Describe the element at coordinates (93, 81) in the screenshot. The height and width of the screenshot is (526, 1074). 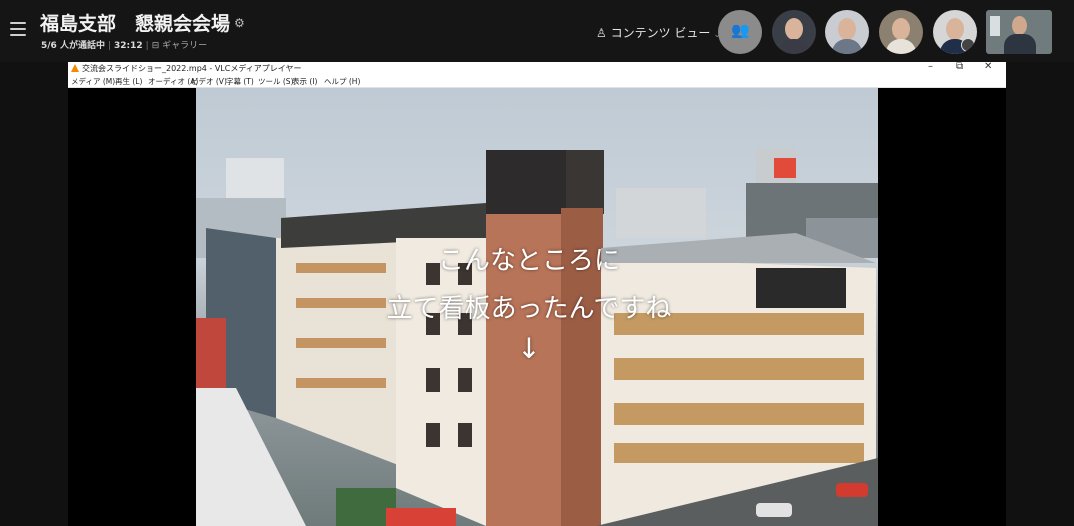
I see `menu-media: メディア (M)` at that location.